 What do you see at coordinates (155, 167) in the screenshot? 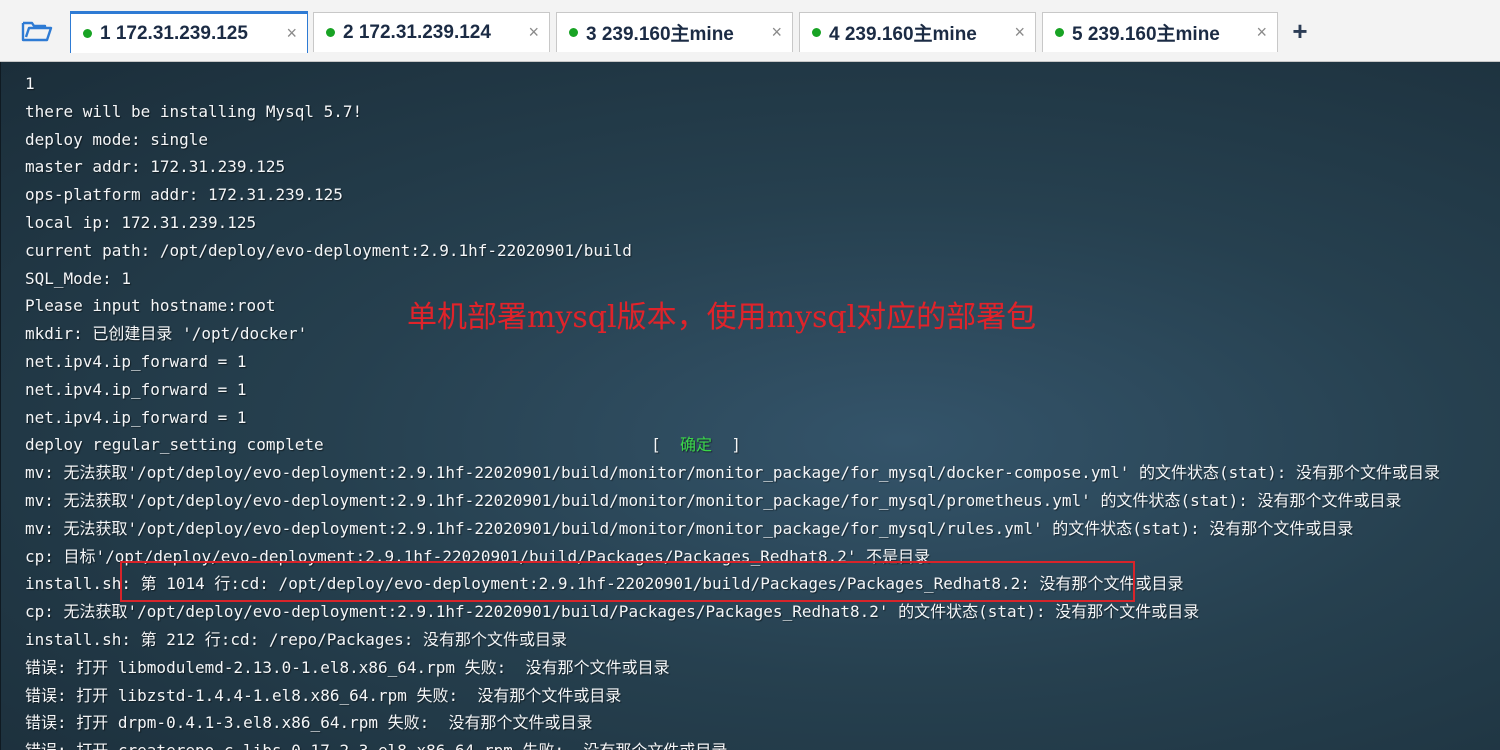
I see `terminal-line: master addr: 172.31.239.125` at bounding box center [155, 167].